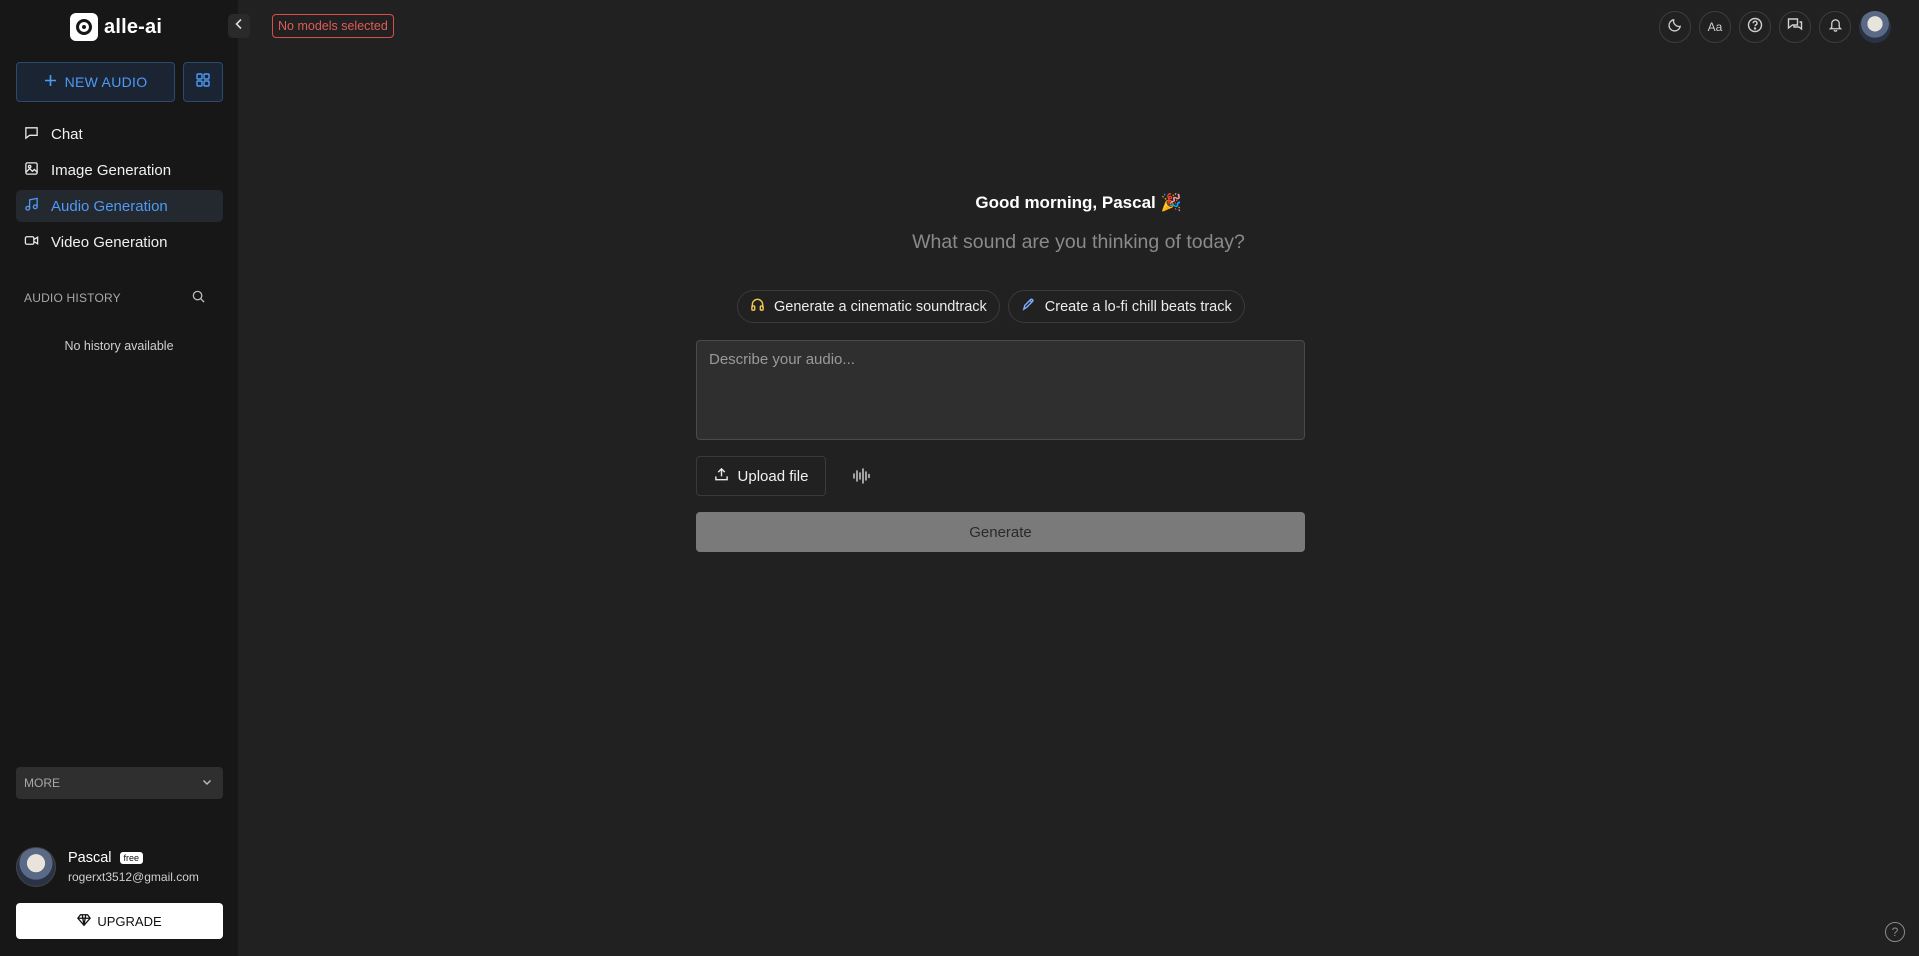  I want to click on help-icon, so click(1755, 27).